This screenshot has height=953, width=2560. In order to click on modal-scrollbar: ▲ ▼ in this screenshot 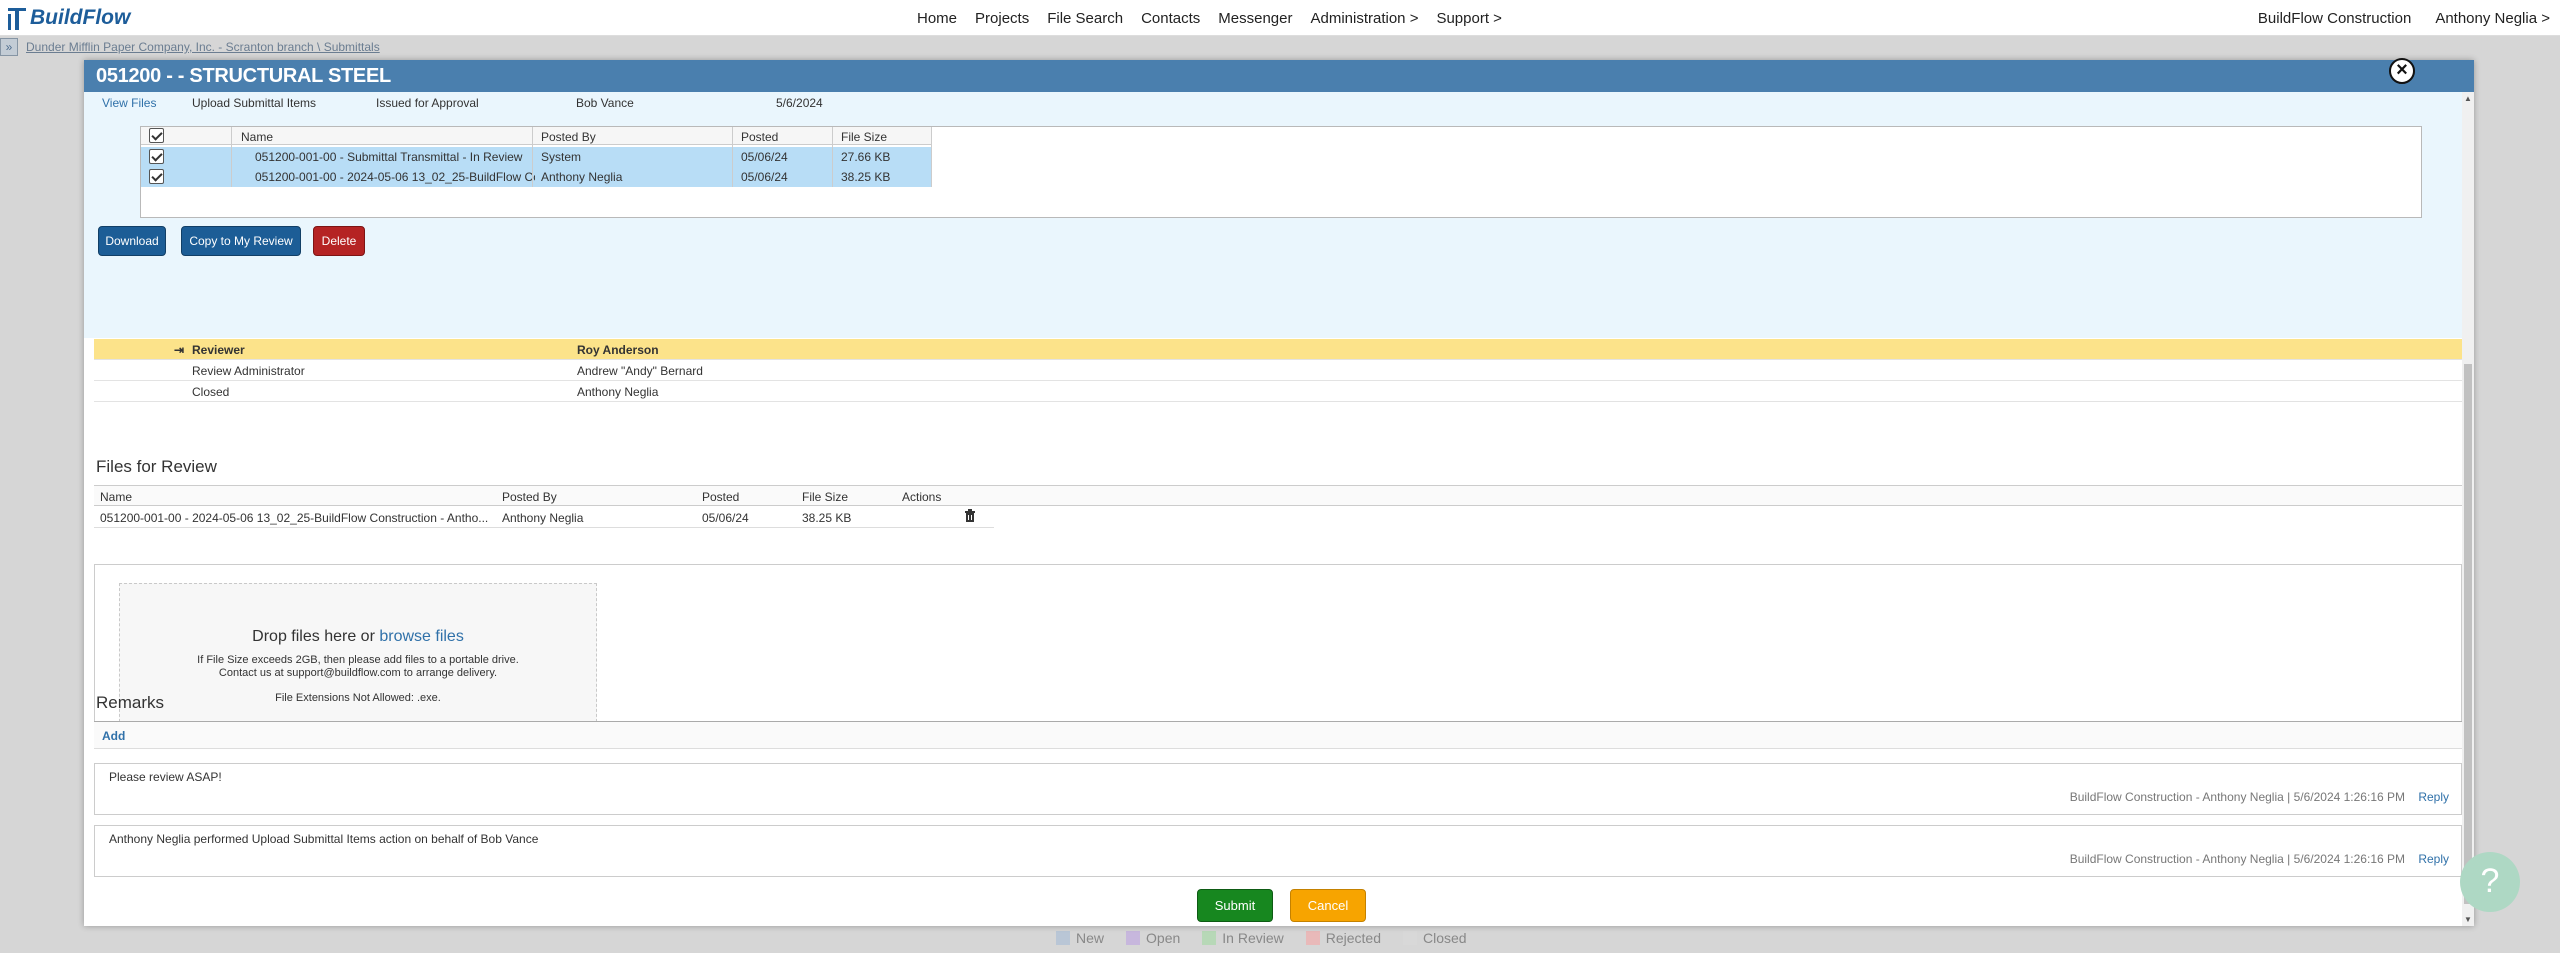, I will do `click(2468, 509)`.